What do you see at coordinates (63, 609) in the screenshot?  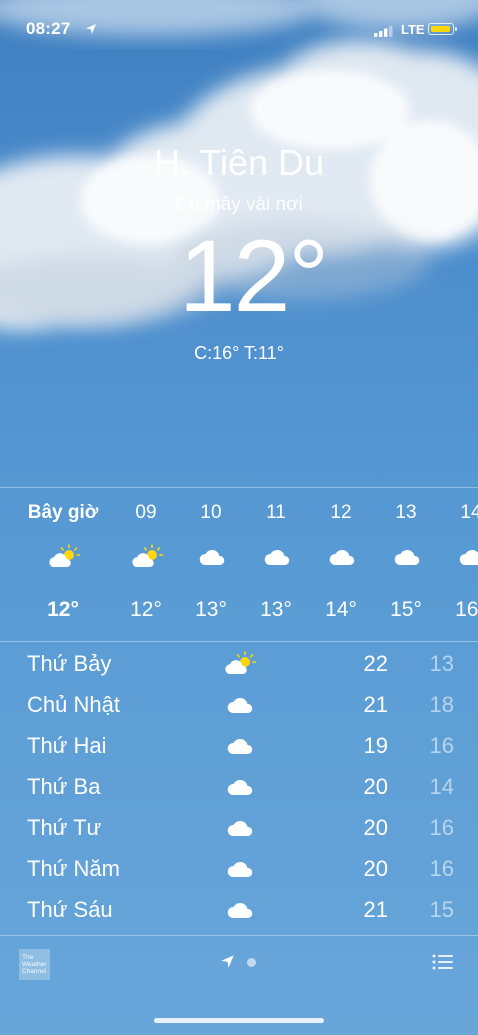 I see `hour-temp: 12°` at bounding box center [63, 609].